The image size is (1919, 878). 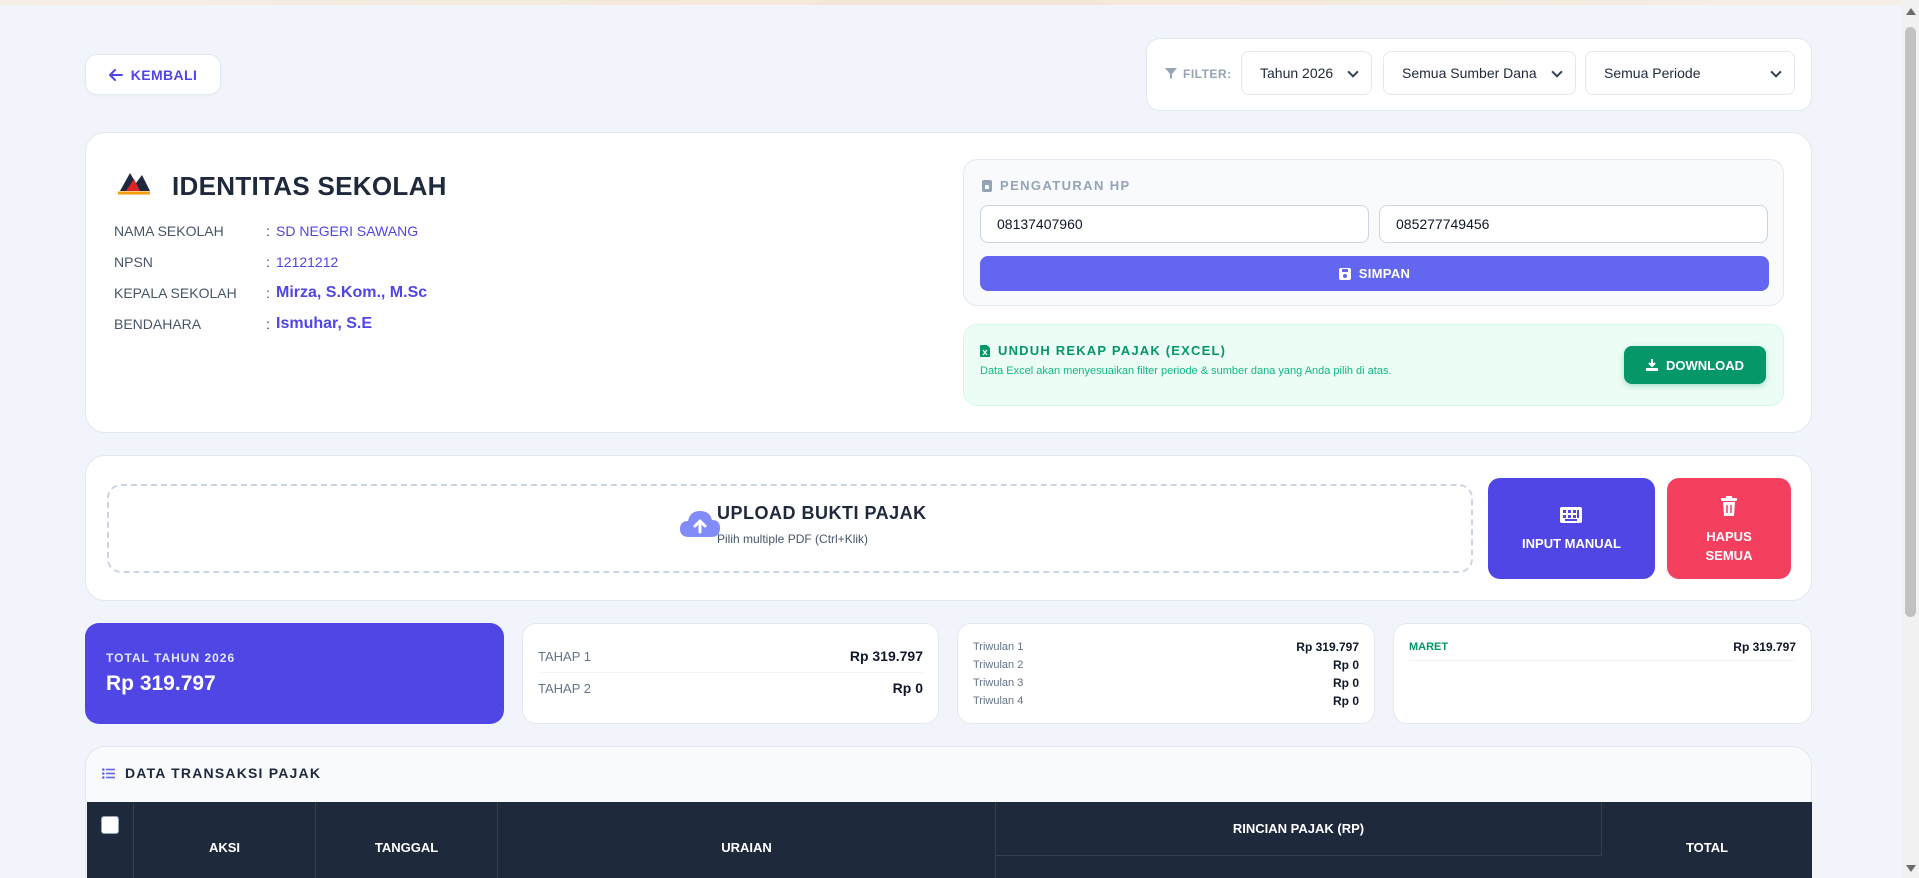 I want to click on column-header-tanggal: TANGGAL, so click(x=407, y=840).